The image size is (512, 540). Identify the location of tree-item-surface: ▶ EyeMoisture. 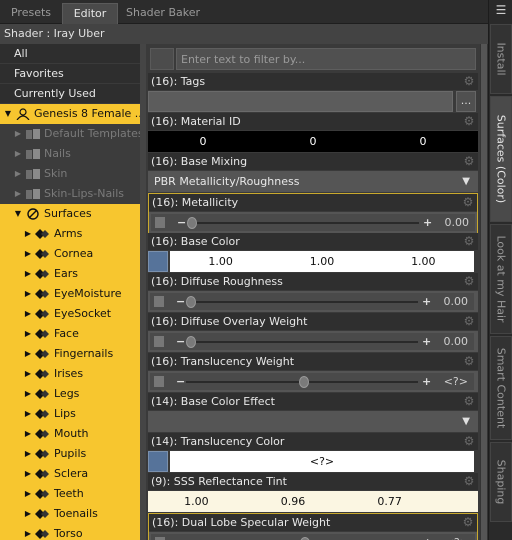
(70, 294).